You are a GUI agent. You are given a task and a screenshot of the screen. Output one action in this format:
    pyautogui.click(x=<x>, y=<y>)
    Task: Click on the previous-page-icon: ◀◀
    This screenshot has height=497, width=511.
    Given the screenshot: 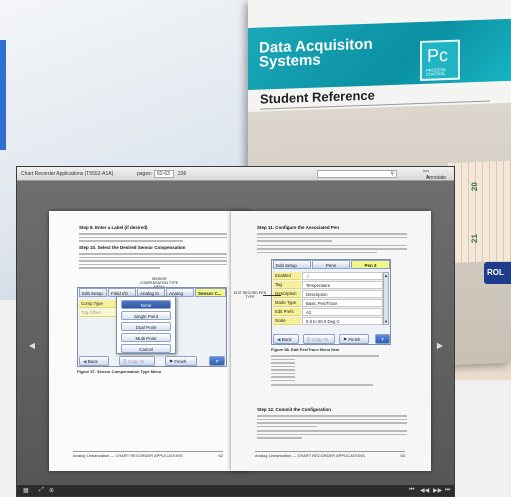 What is the action you would take?
    pyautogui.click(x=424, y=490)
    